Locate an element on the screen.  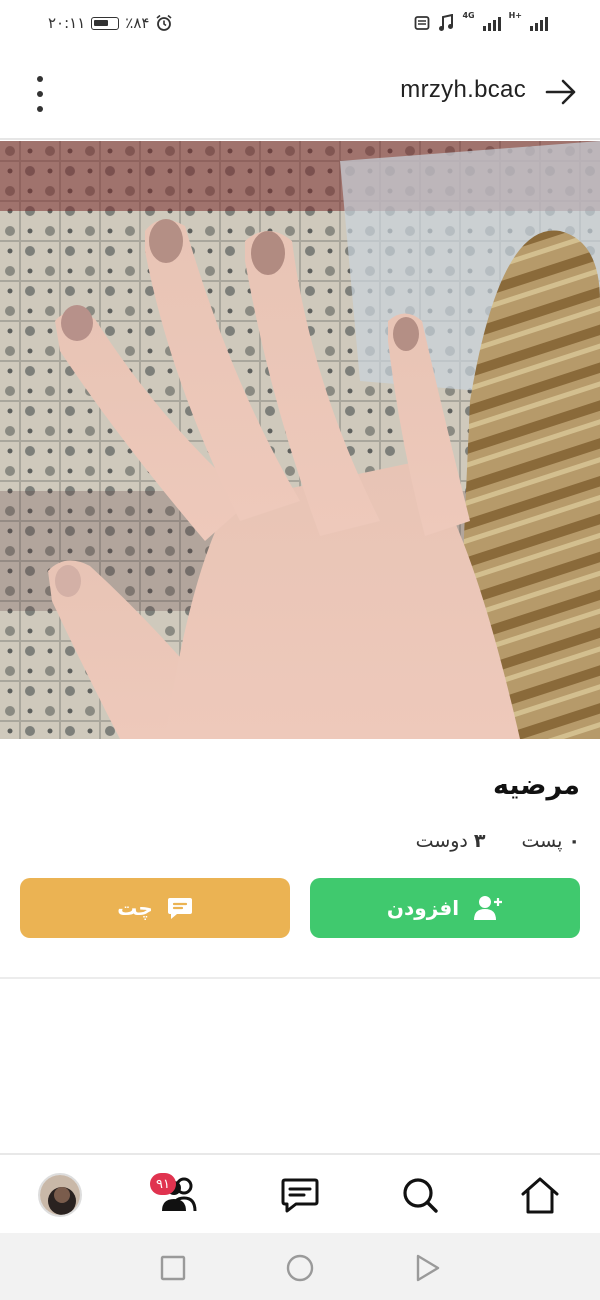
profile-header: mrzyh.bcac is located at coordinates (300, 93).